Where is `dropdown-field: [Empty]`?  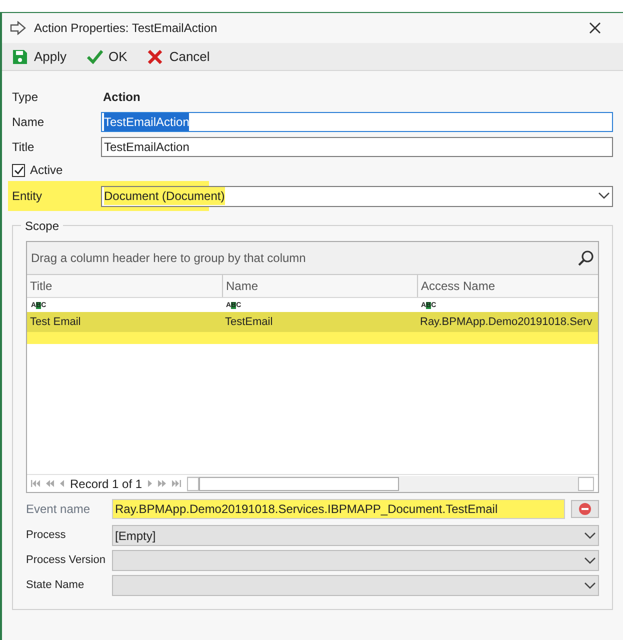 dropdown-field: [Empty] is located at coordinates (355, 535).